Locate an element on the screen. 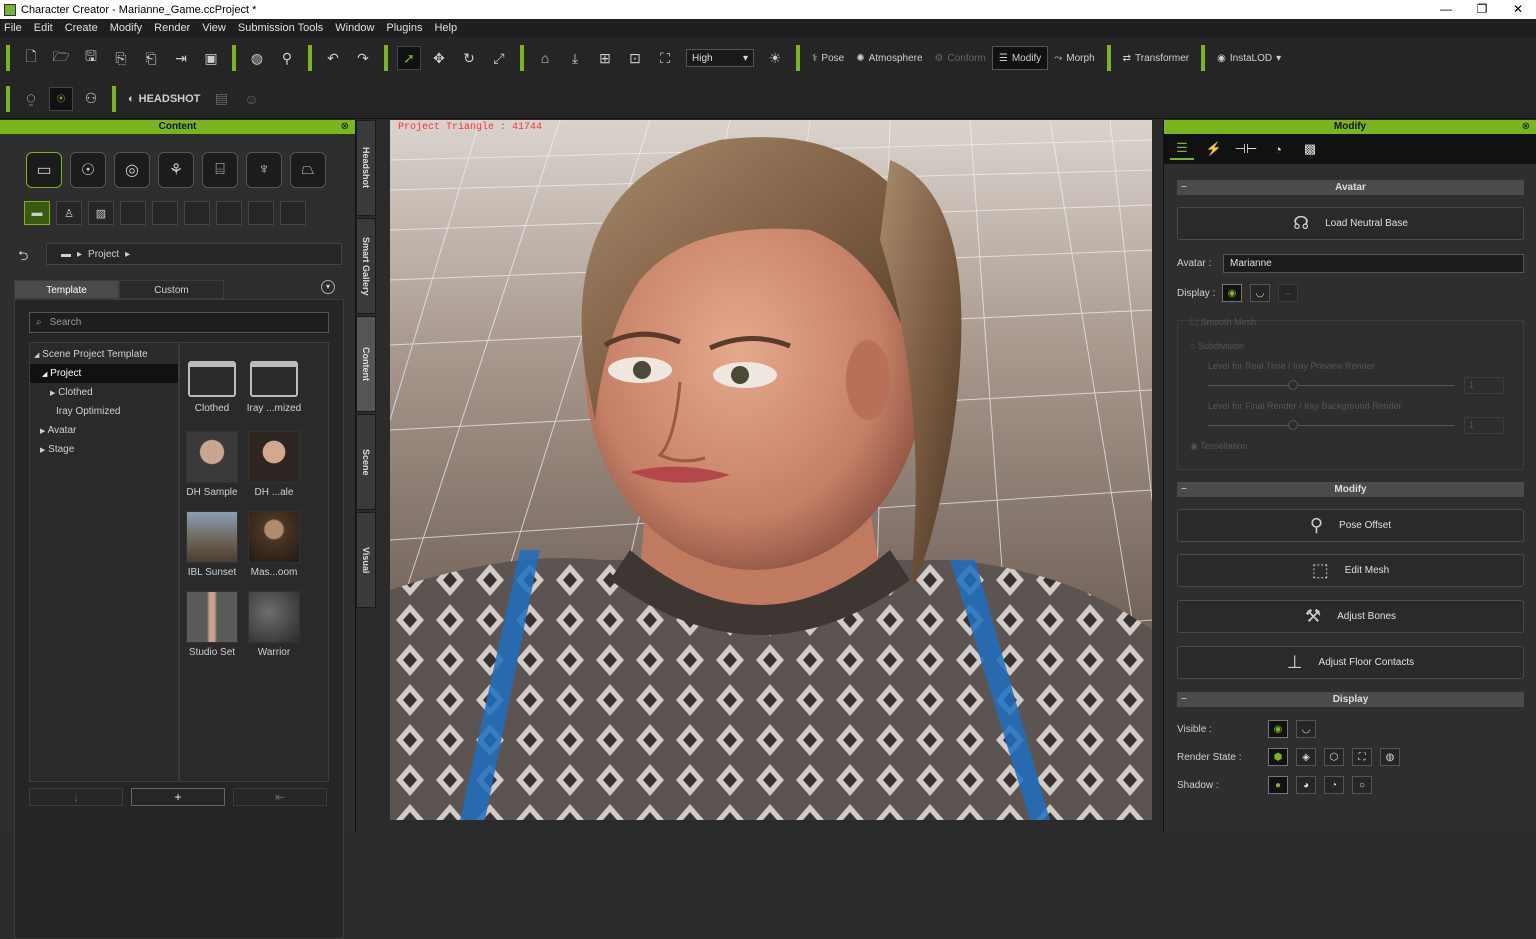 Image resolution: width=1536 pixels, height=939 pixels. atmosphere-button: ✺ Atmosphere is located at coordinates (889, 58).